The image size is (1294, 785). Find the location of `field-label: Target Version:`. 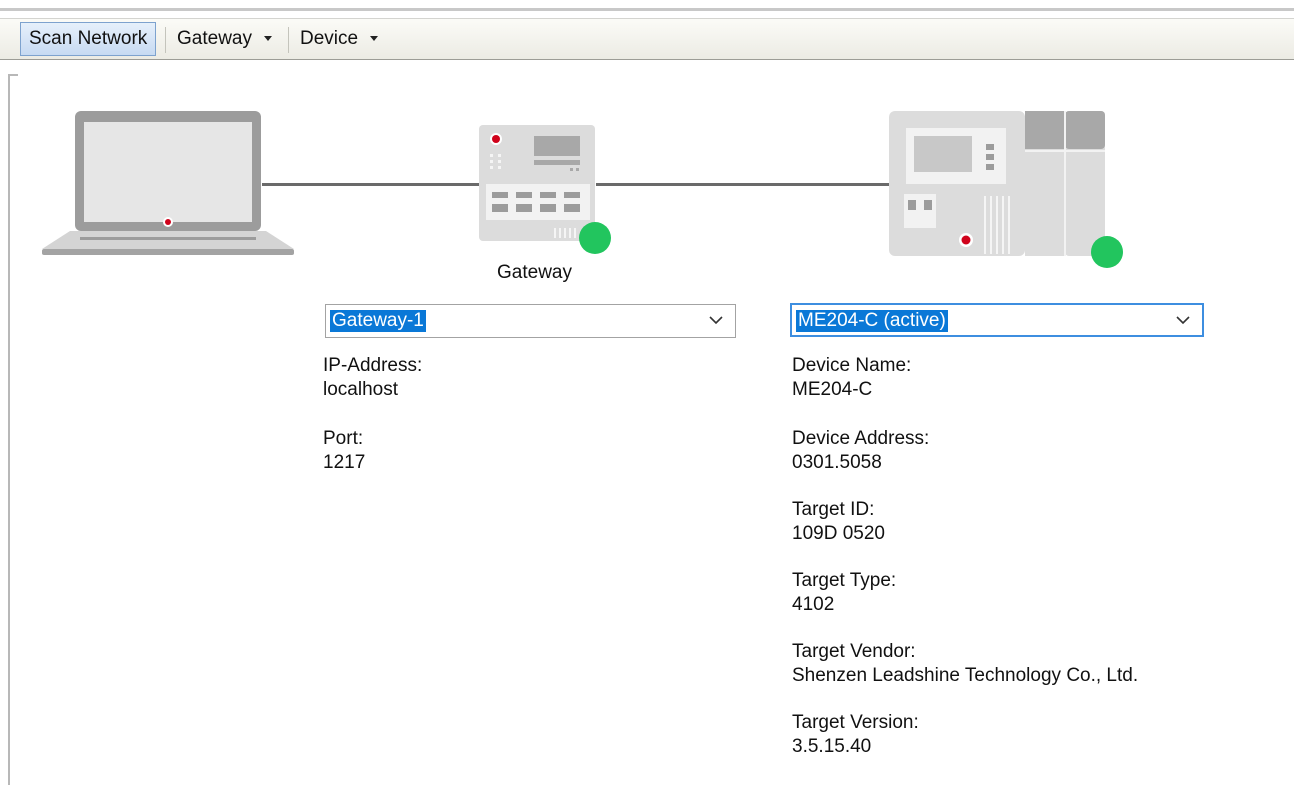

field-label: Target Version: is located at coordinates (855, 722).